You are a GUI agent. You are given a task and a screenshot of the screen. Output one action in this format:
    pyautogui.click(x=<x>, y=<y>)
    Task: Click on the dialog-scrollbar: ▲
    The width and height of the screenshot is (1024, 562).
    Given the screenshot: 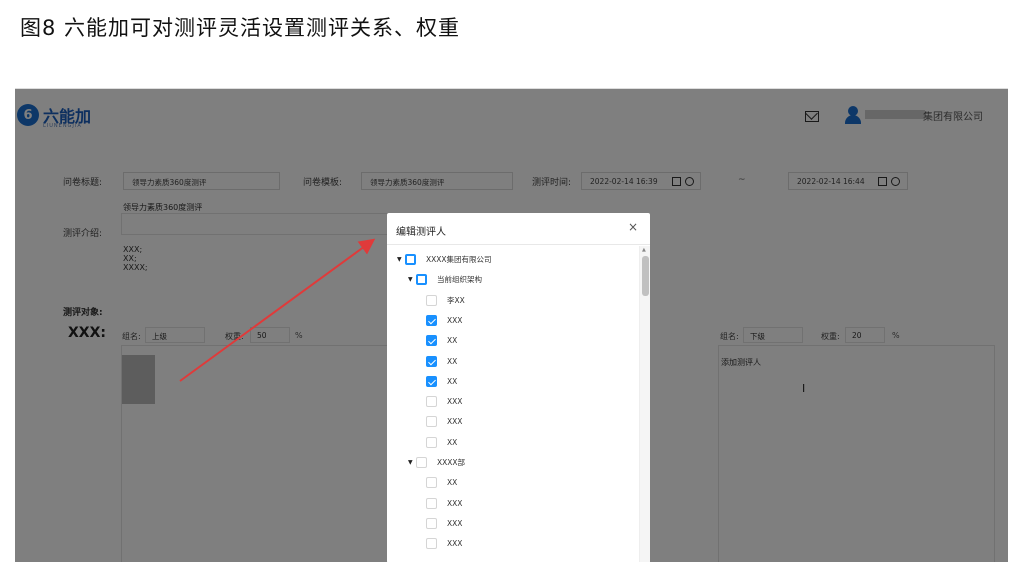 What is the action you would take?
    pyautogui.click(x=644, y=404)
    